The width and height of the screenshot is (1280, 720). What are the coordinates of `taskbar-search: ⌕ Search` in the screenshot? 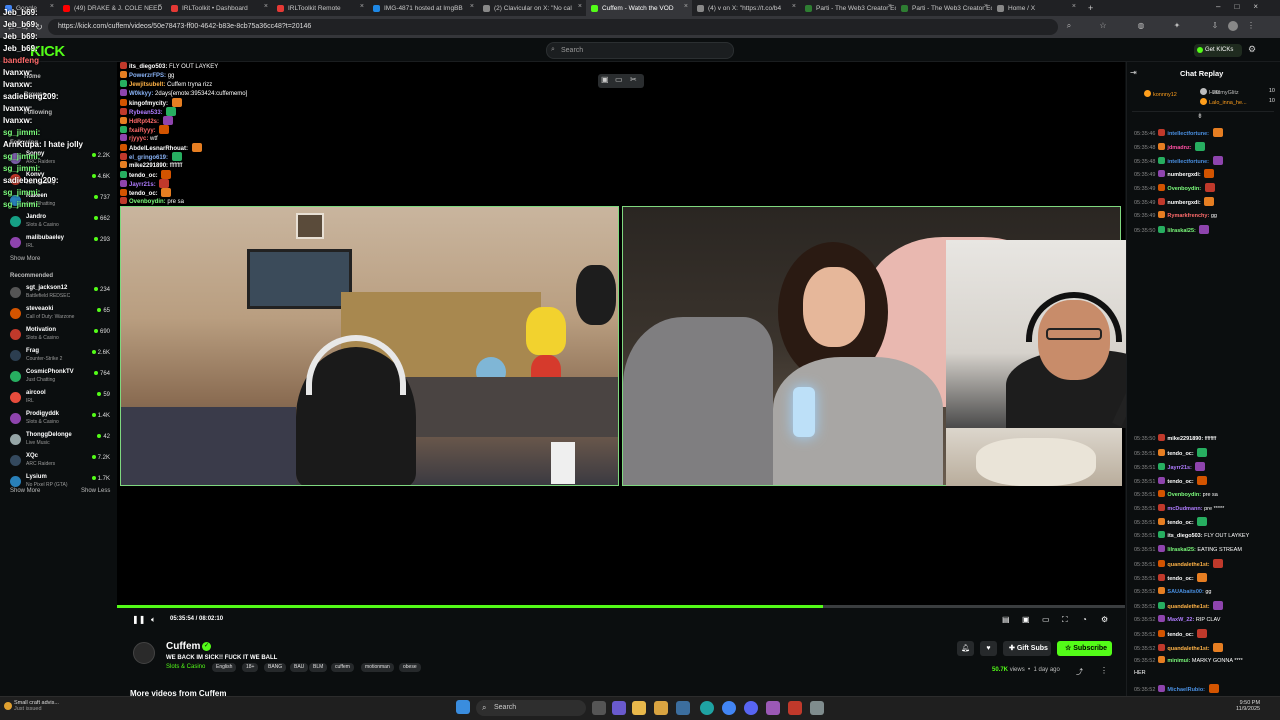 It's located at (531, 708).